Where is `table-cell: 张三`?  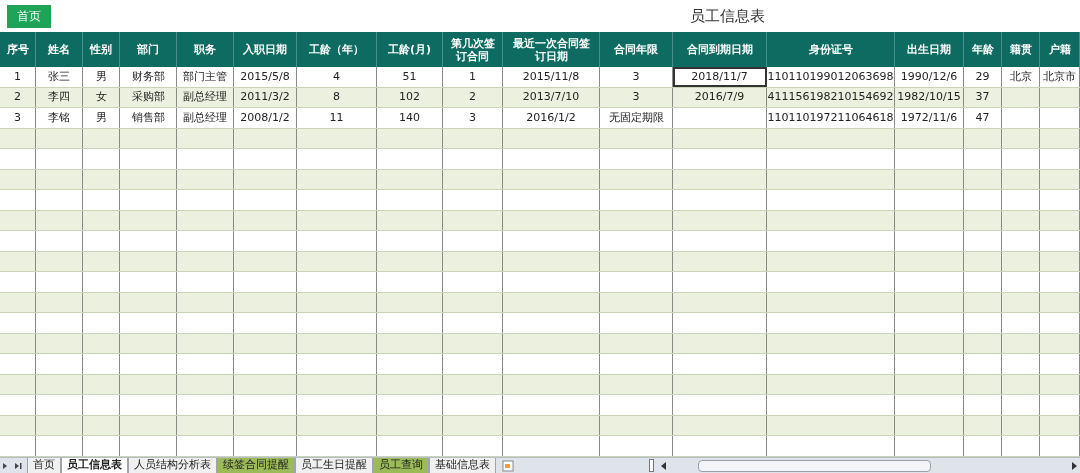
table-cell: 张三 is located at coordinates (59, 77).